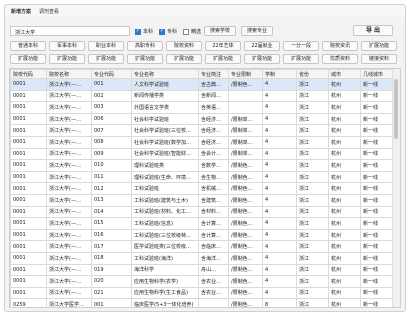  What do you see at coordinates (220, 31) in the screenshot?
I see `search-school-button: 搜索学校` at bounding box center [220, 31].